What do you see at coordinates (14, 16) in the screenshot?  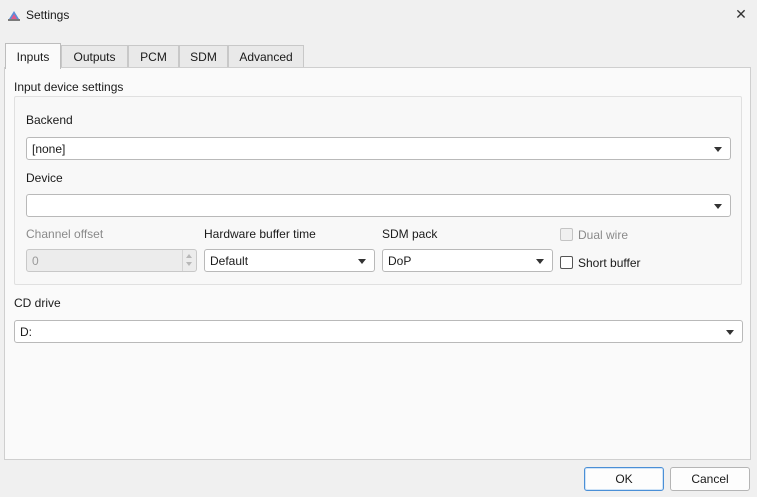 I see `app-icon` at bounding box center [14, 16].